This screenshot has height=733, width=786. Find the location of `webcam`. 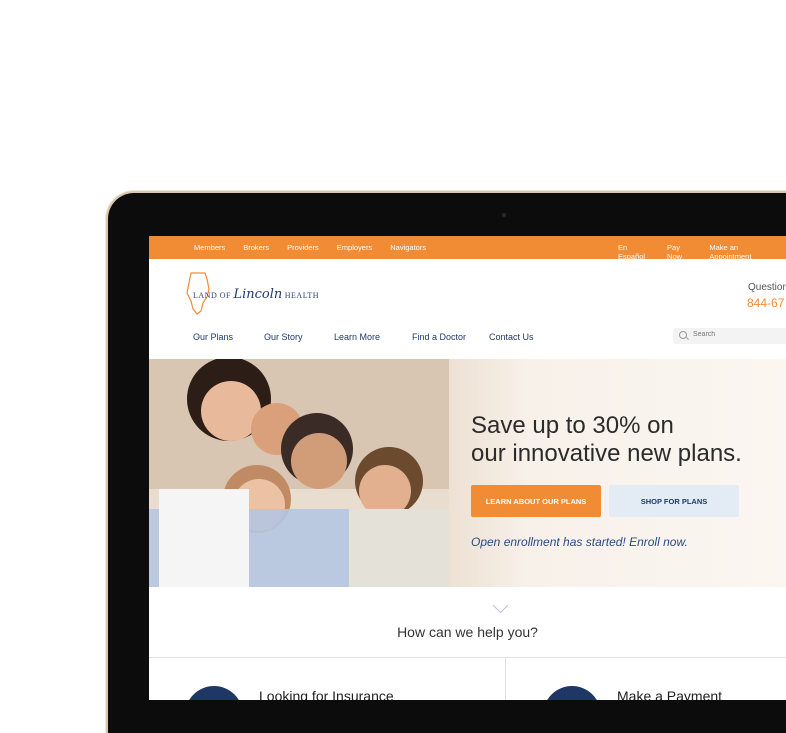

webcam is located at coordinates (504, 215).